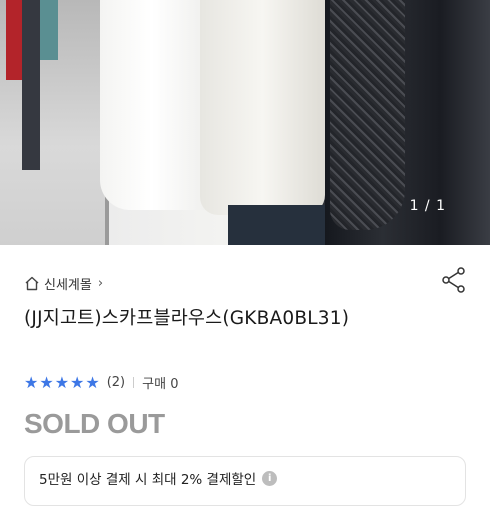  Describe the element at coordinates (148, 480) in the screenshot. I see `promo-text: 5만원 이상 결제 시 최대 2% 결제할인` at that location.